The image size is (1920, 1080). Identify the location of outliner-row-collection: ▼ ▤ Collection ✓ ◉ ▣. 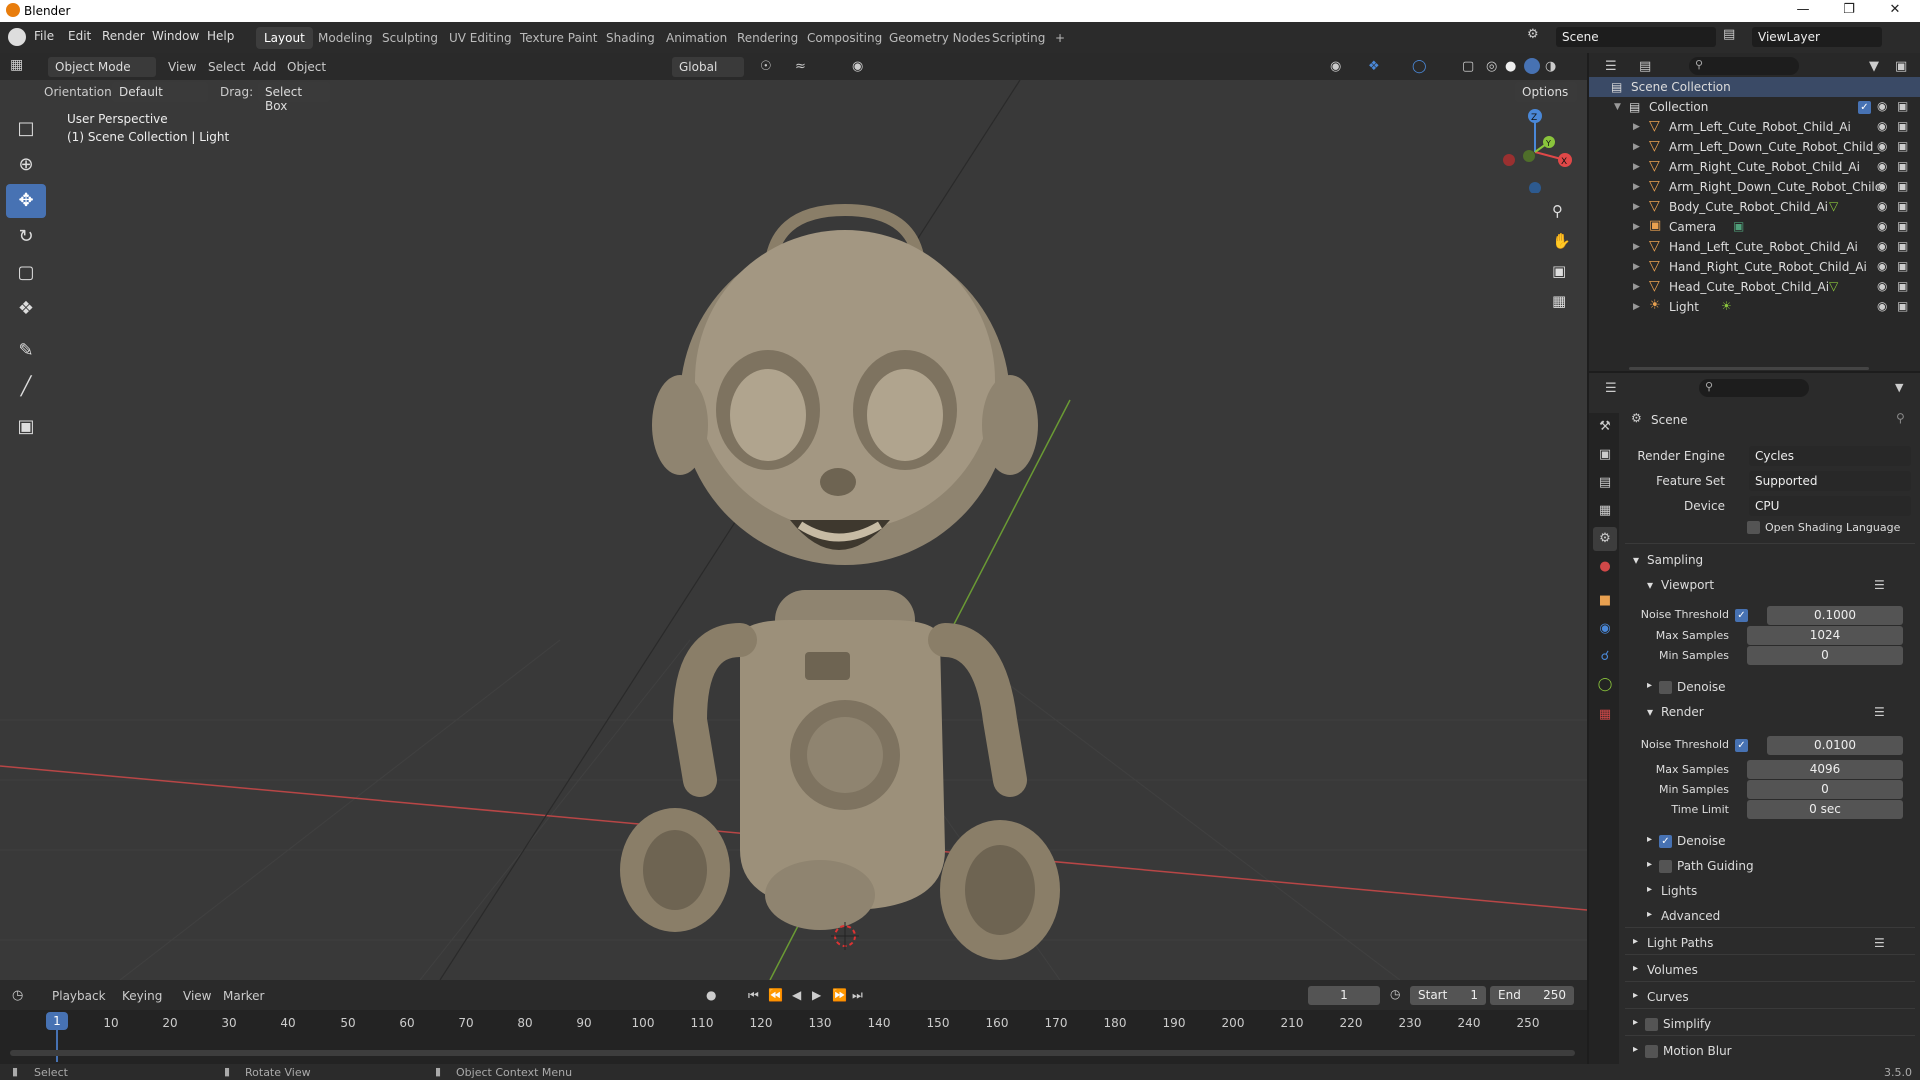
(1754, 107).